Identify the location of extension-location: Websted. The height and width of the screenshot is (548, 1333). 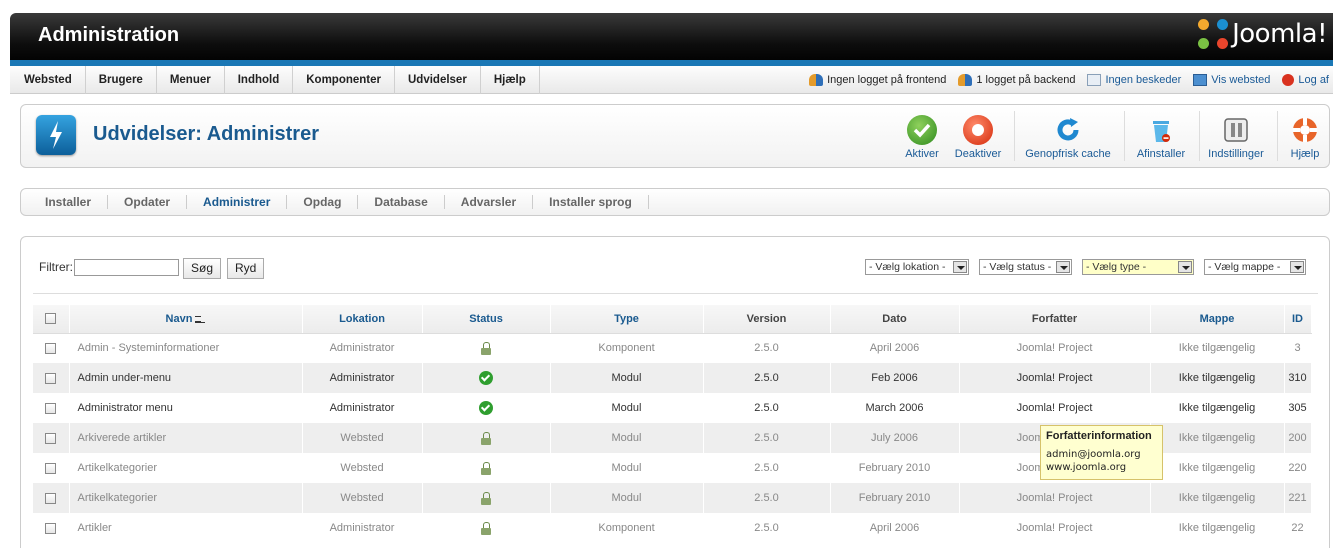
(362, 498).